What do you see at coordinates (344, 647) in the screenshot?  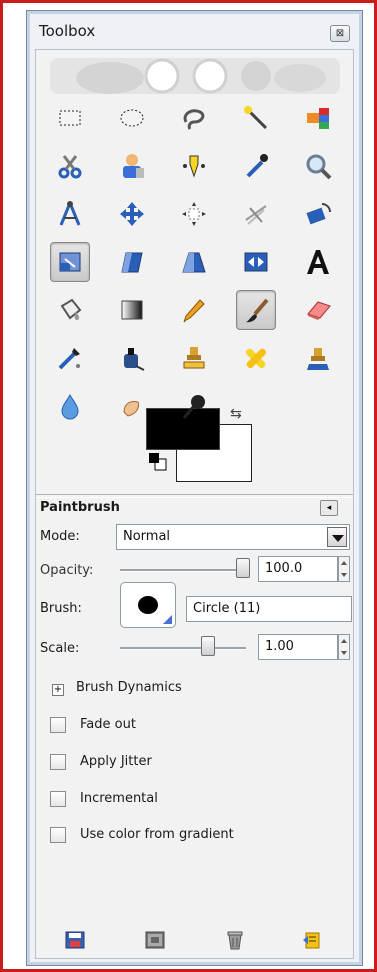 I see `scale-spinner` at bounding box center [344, 647].